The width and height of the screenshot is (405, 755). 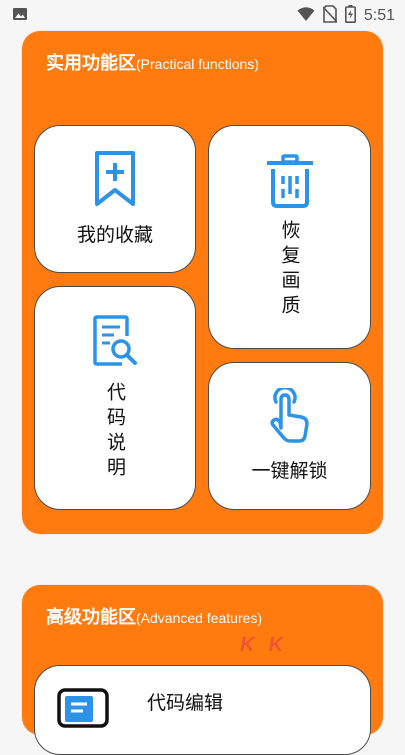 I want to click on code-edit-icon, so click(x=83, y=708).